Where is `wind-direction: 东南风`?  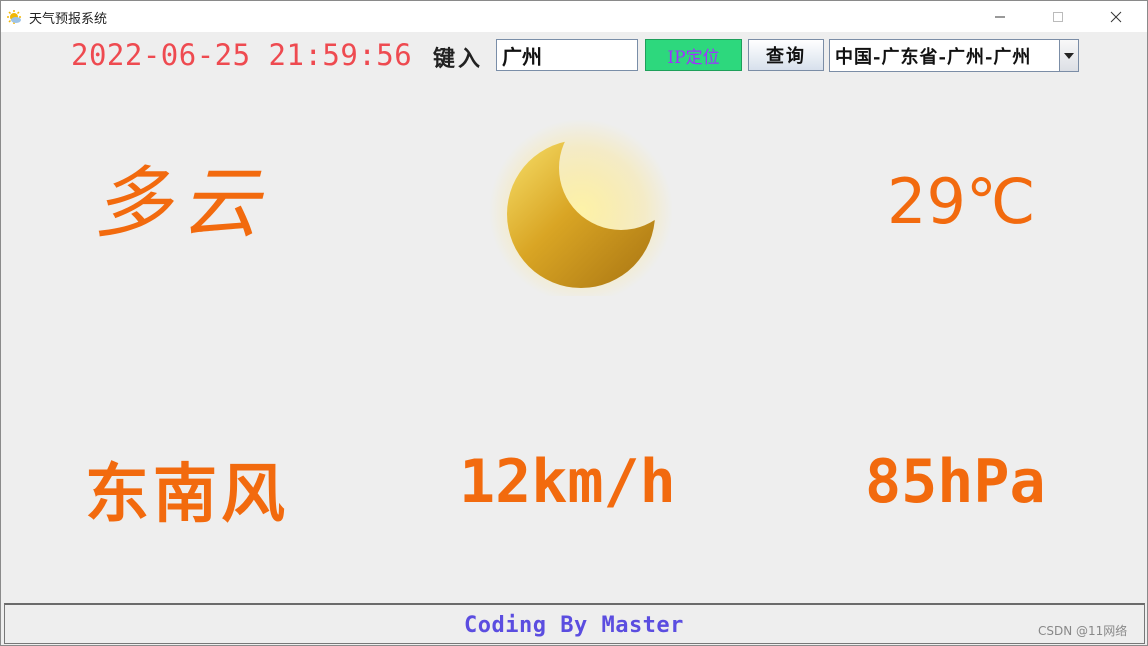
wind-direction: 东南风 is located at coordinates (187, 494).